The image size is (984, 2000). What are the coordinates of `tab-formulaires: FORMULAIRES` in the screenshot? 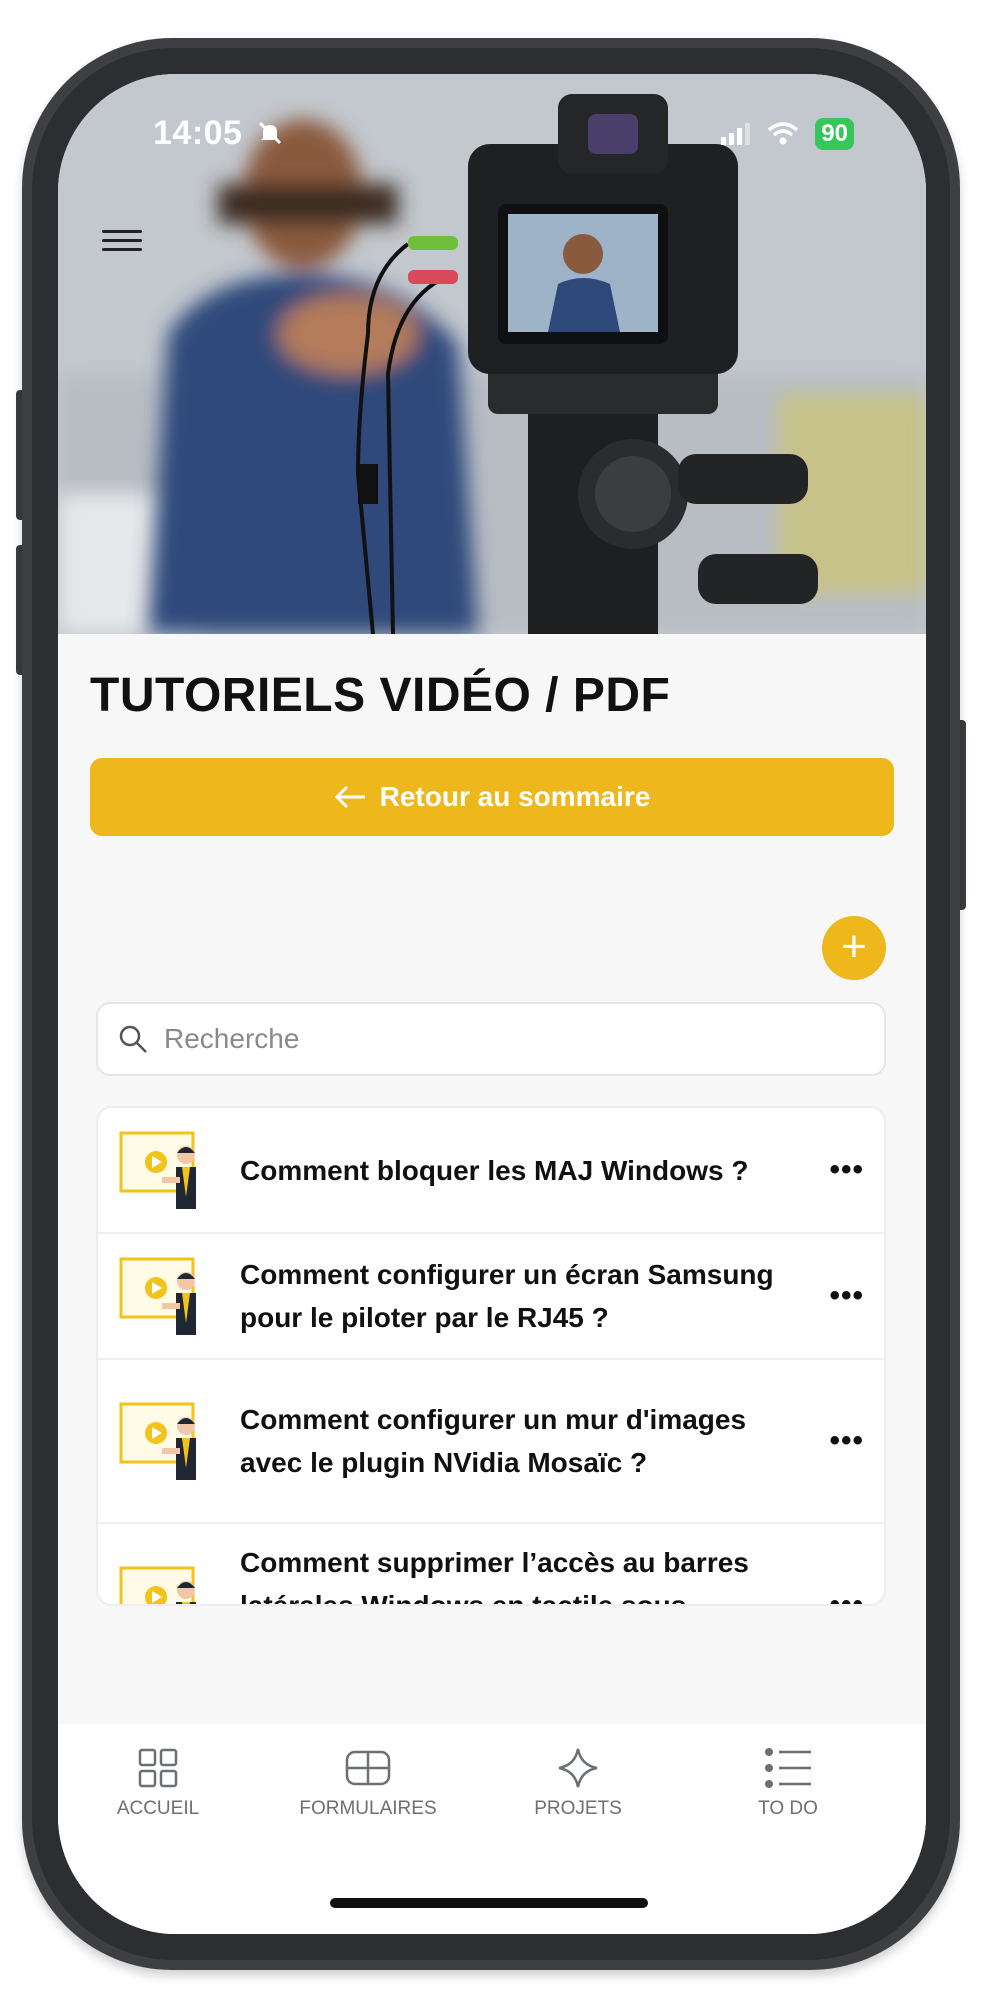 It's located at (368, 1783).